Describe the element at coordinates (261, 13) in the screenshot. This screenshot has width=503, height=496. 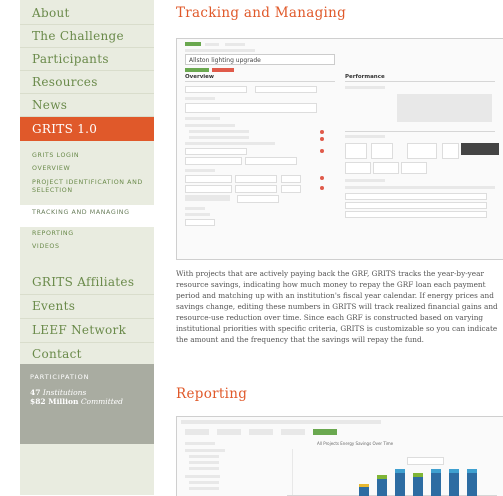
I see `section-title-tracking: Tracking and Managing` at that location.